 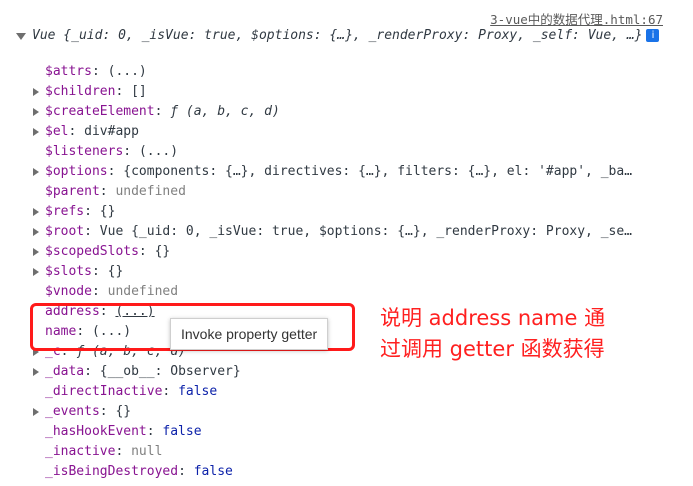 I want to click on property-key: $options, so click(x=76, y=171).